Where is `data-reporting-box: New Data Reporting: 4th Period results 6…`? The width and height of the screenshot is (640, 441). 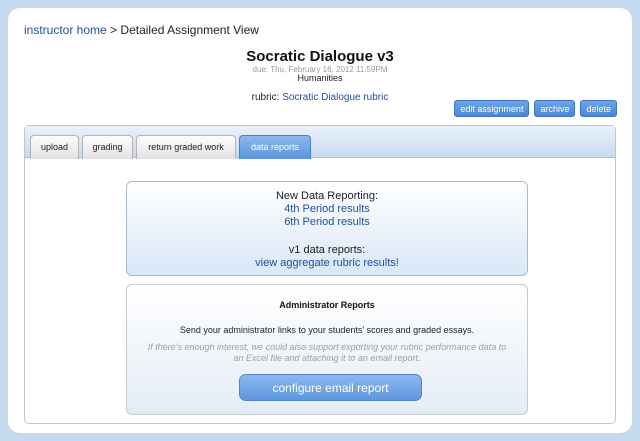
data-reporting-box: New Data Reporting: 4th Period results 6… is located at coordinates (327, 228).